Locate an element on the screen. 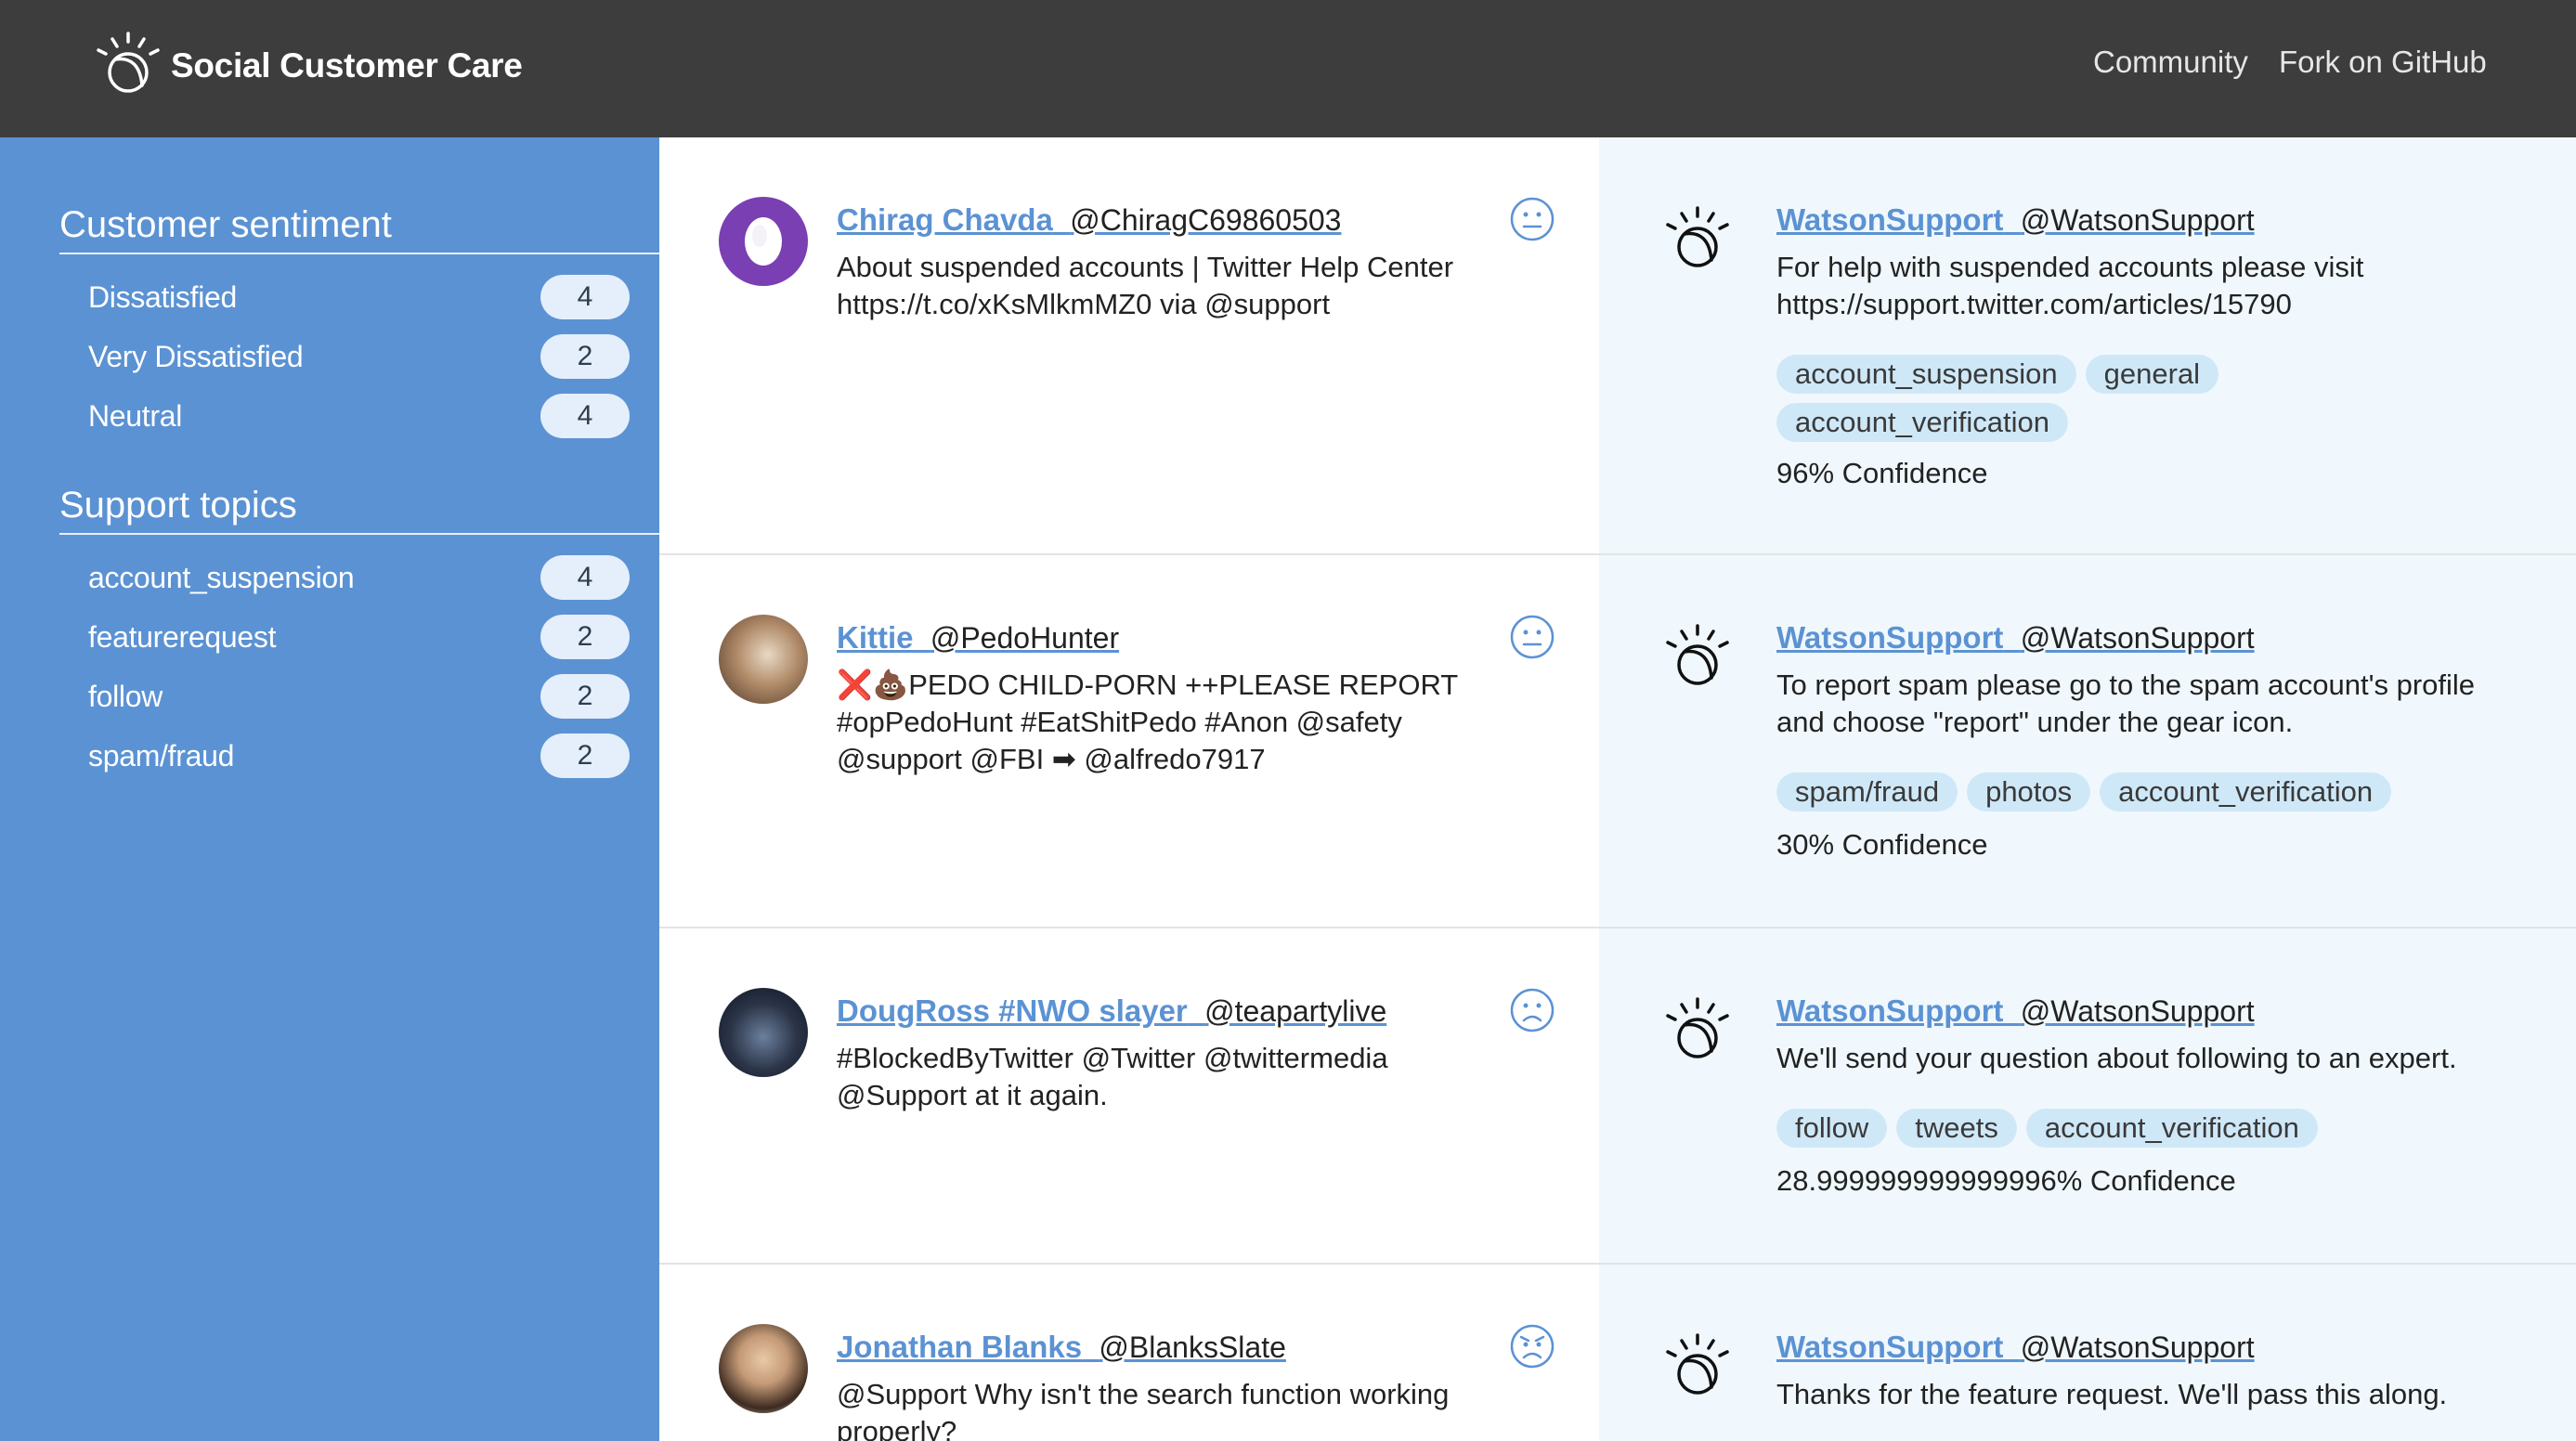 Image resolution: width=2576 pixels, height=1441 pixels. support-topics-heading: Support topics is located at coordinates (178, 505).